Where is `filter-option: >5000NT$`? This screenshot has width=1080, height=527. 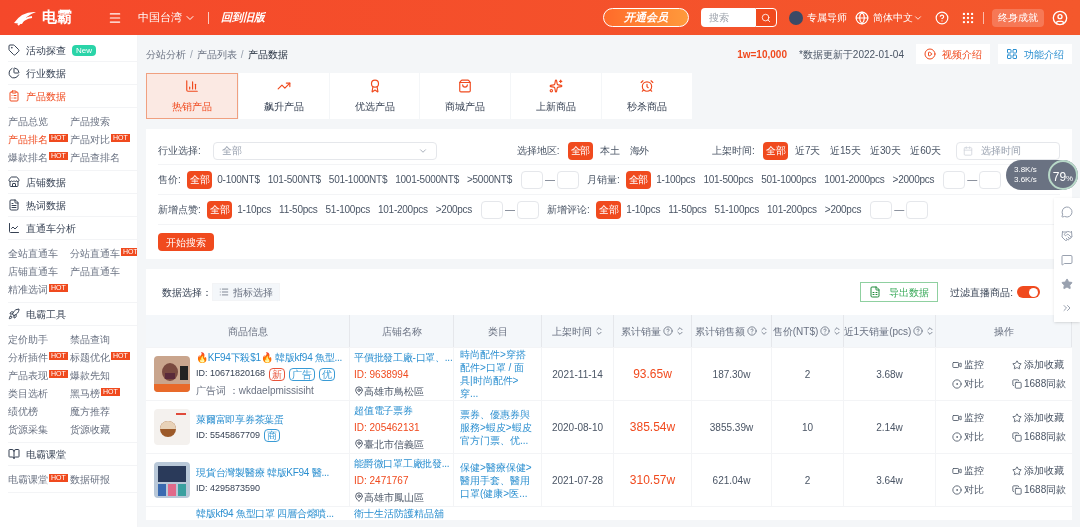 filter-option: >5000NT$ is located at coordinates (489, 179).